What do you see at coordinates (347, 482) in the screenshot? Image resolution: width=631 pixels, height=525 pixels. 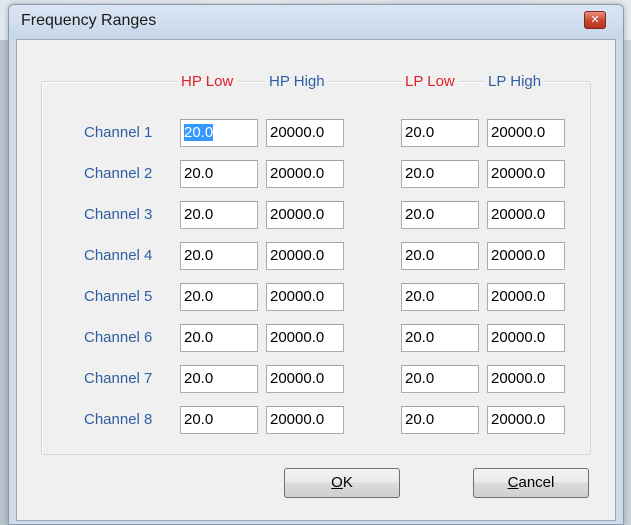 I see `ok-label: K` at bounding box center [347, 482].